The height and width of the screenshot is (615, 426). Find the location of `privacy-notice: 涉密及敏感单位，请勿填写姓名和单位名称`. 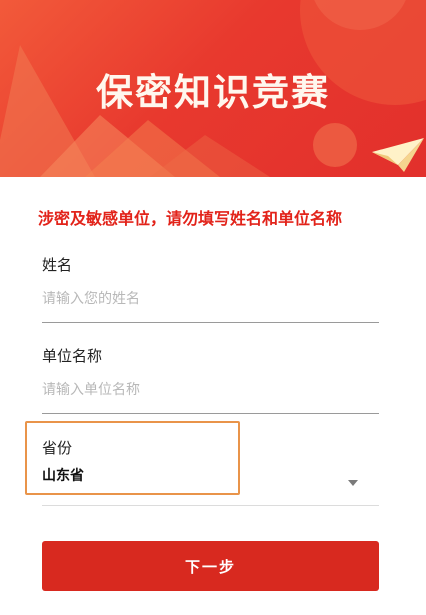

privacy-notice: 涉密及敏感单位，请勿填写姓名和单位名称 is located at coordinates (190, 218).